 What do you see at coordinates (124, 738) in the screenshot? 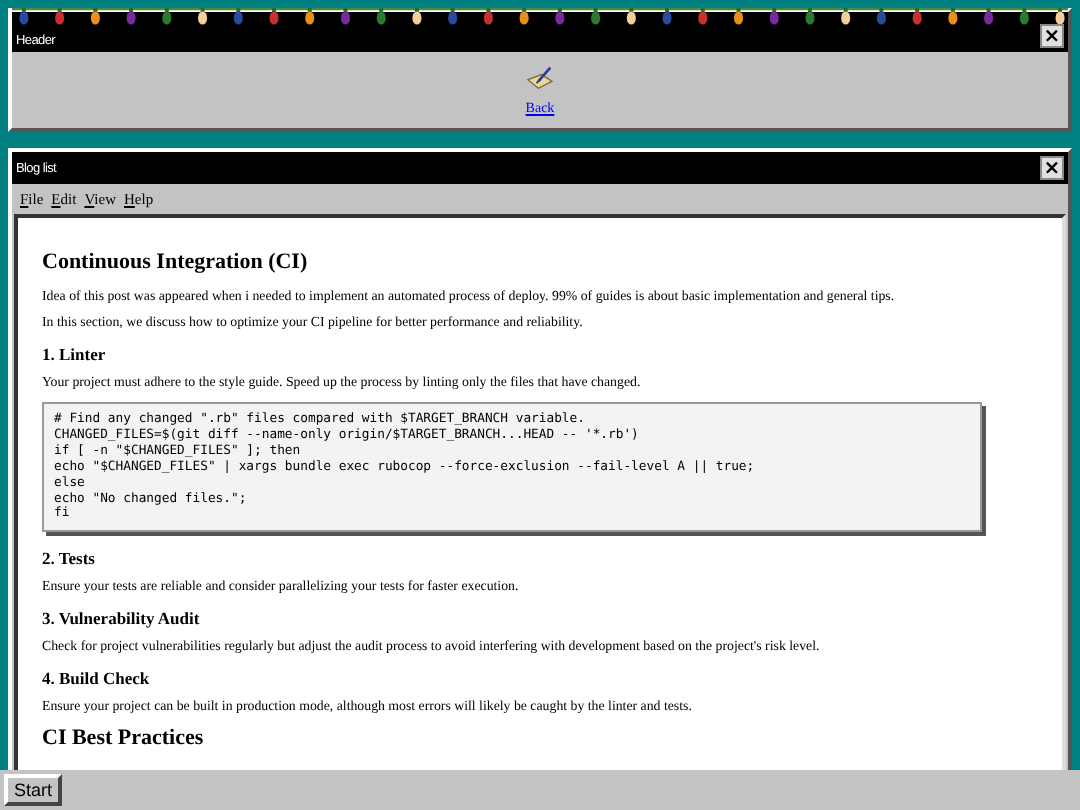
I see `section-heading: CI Best Practices` at bounding box center [124, 738].